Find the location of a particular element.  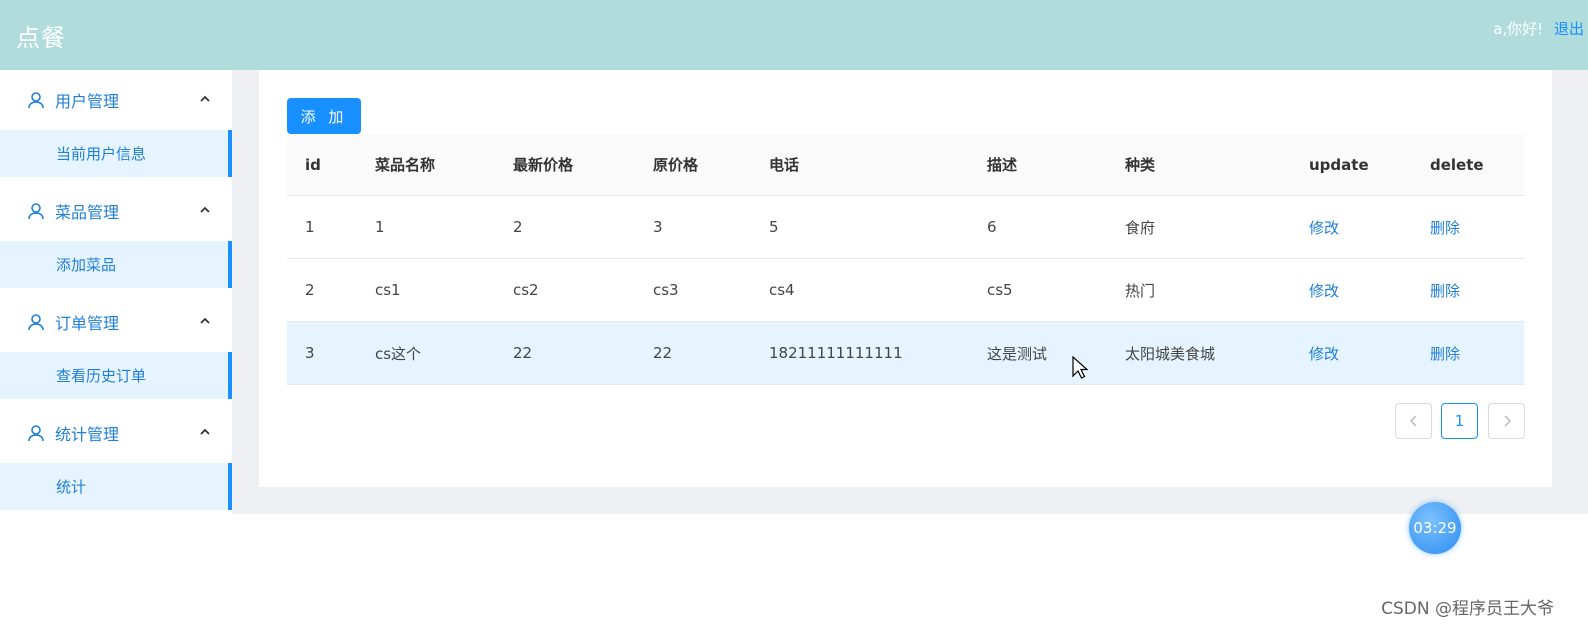

table-row: 1 1 2 3 5 6 食府 修改 删除 is located at coordinates (905, 227).